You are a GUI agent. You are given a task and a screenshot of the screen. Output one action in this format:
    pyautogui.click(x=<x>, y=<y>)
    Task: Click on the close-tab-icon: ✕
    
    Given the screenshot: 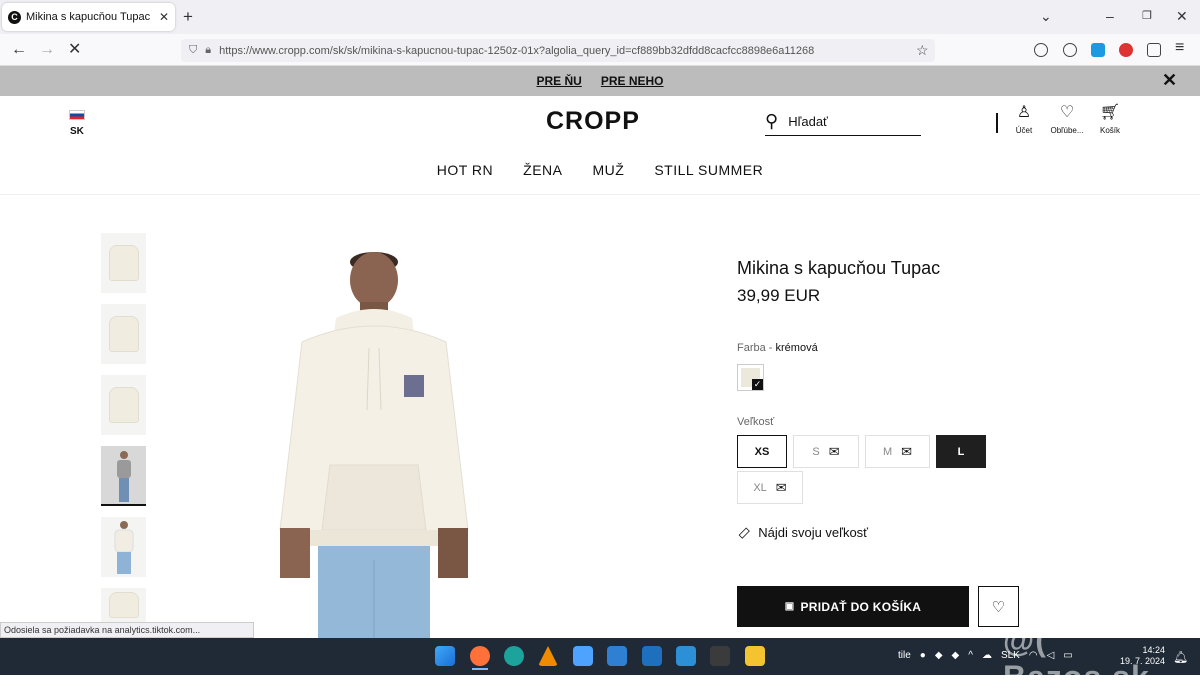 What is the action you would take?
    pyautogui.click(x=164, y=17)
    